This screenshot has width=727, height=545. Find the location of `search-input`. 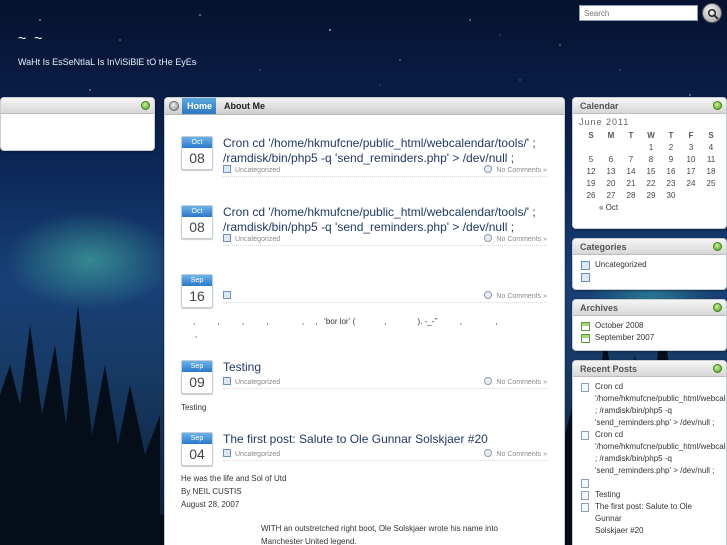

search-input is located at coordinates (638, 13).